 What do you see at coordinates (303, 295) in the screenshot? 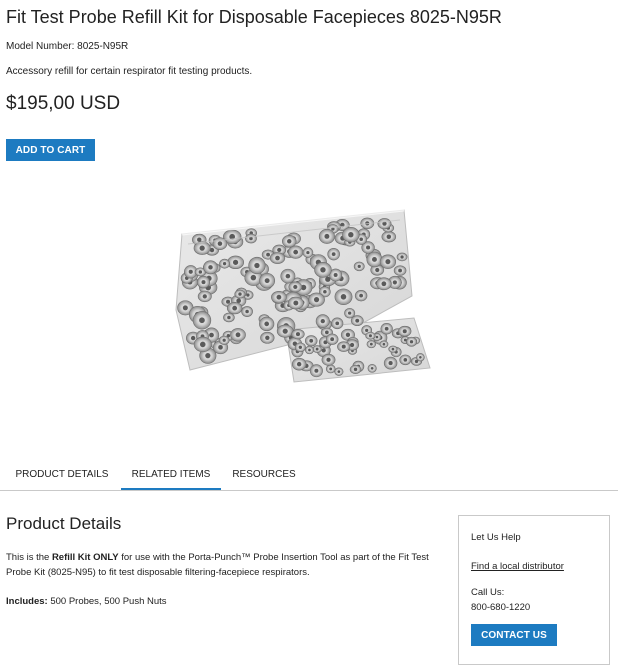
I see `product-image` at bounding box center [303, 295].